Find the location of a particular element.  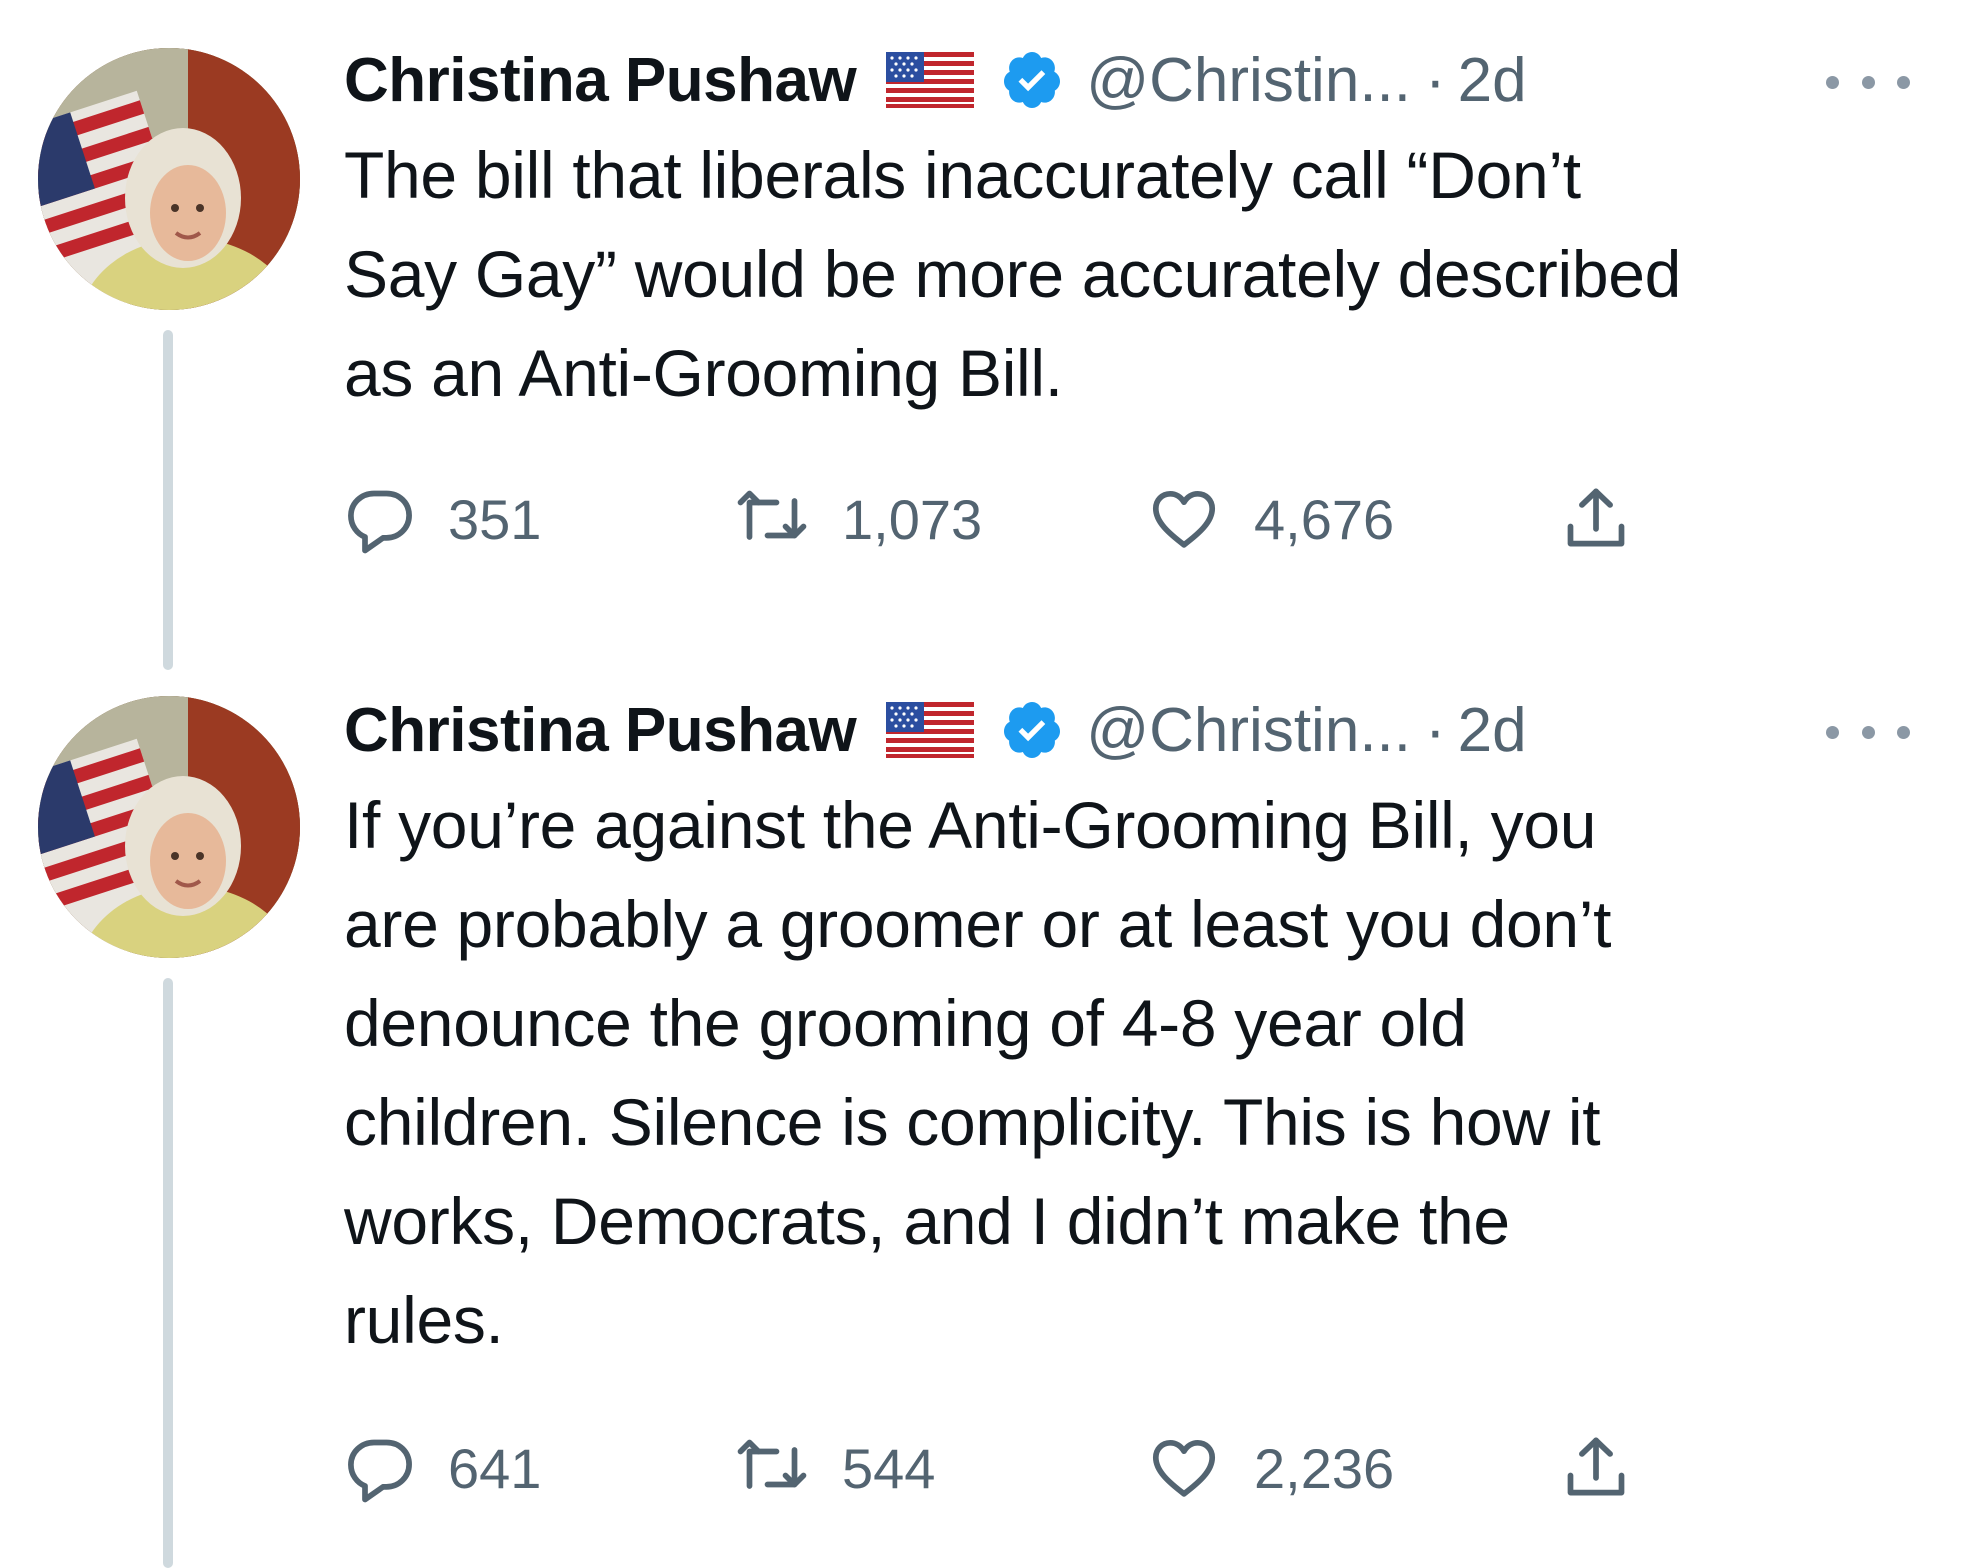

tweet-actions: 351 1,073 4,676 is located at coordinates (994, 519).